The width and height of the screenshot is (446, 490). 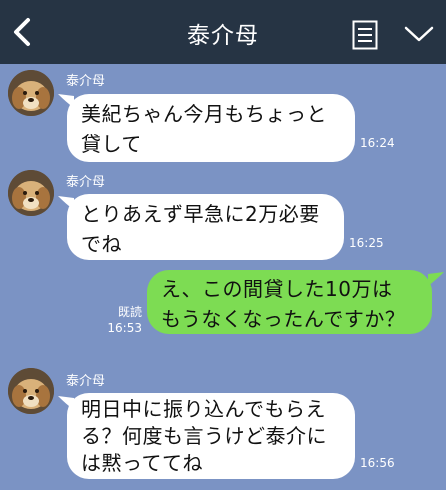 What do you see at coordinates (129, 312) in the screenshot?
I see `read-label: 既読` at bounding box center [129, 312].